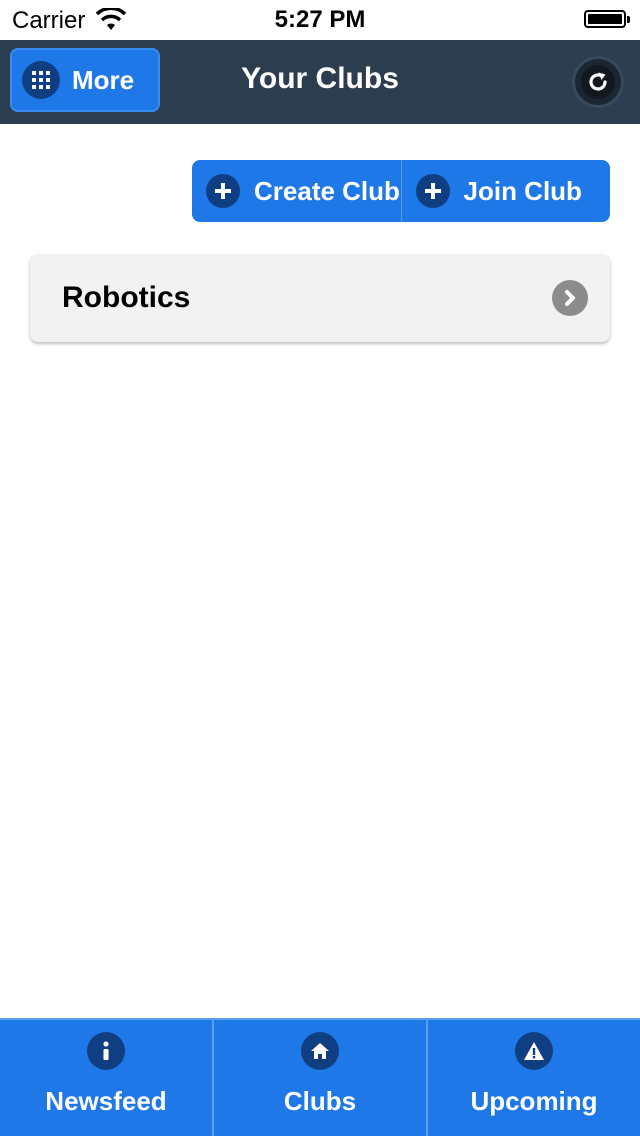 This screenshot has width=640, height=1136. I want to click on home-icon, so click(320, 1051).